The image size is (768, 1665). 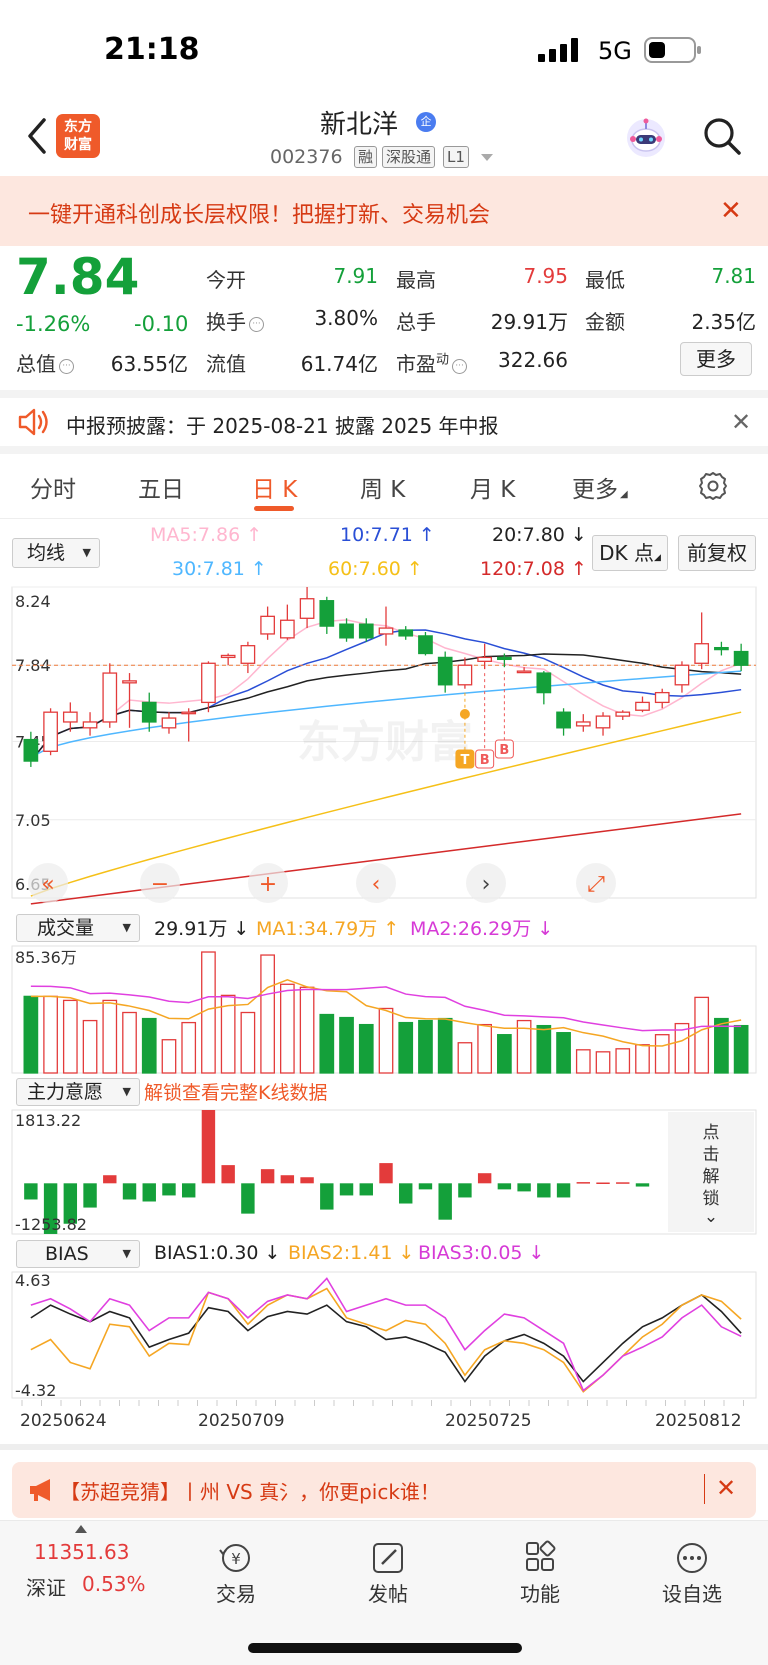 I want to click on tab-more: 更多 ◢, so click(x=600, y=487).